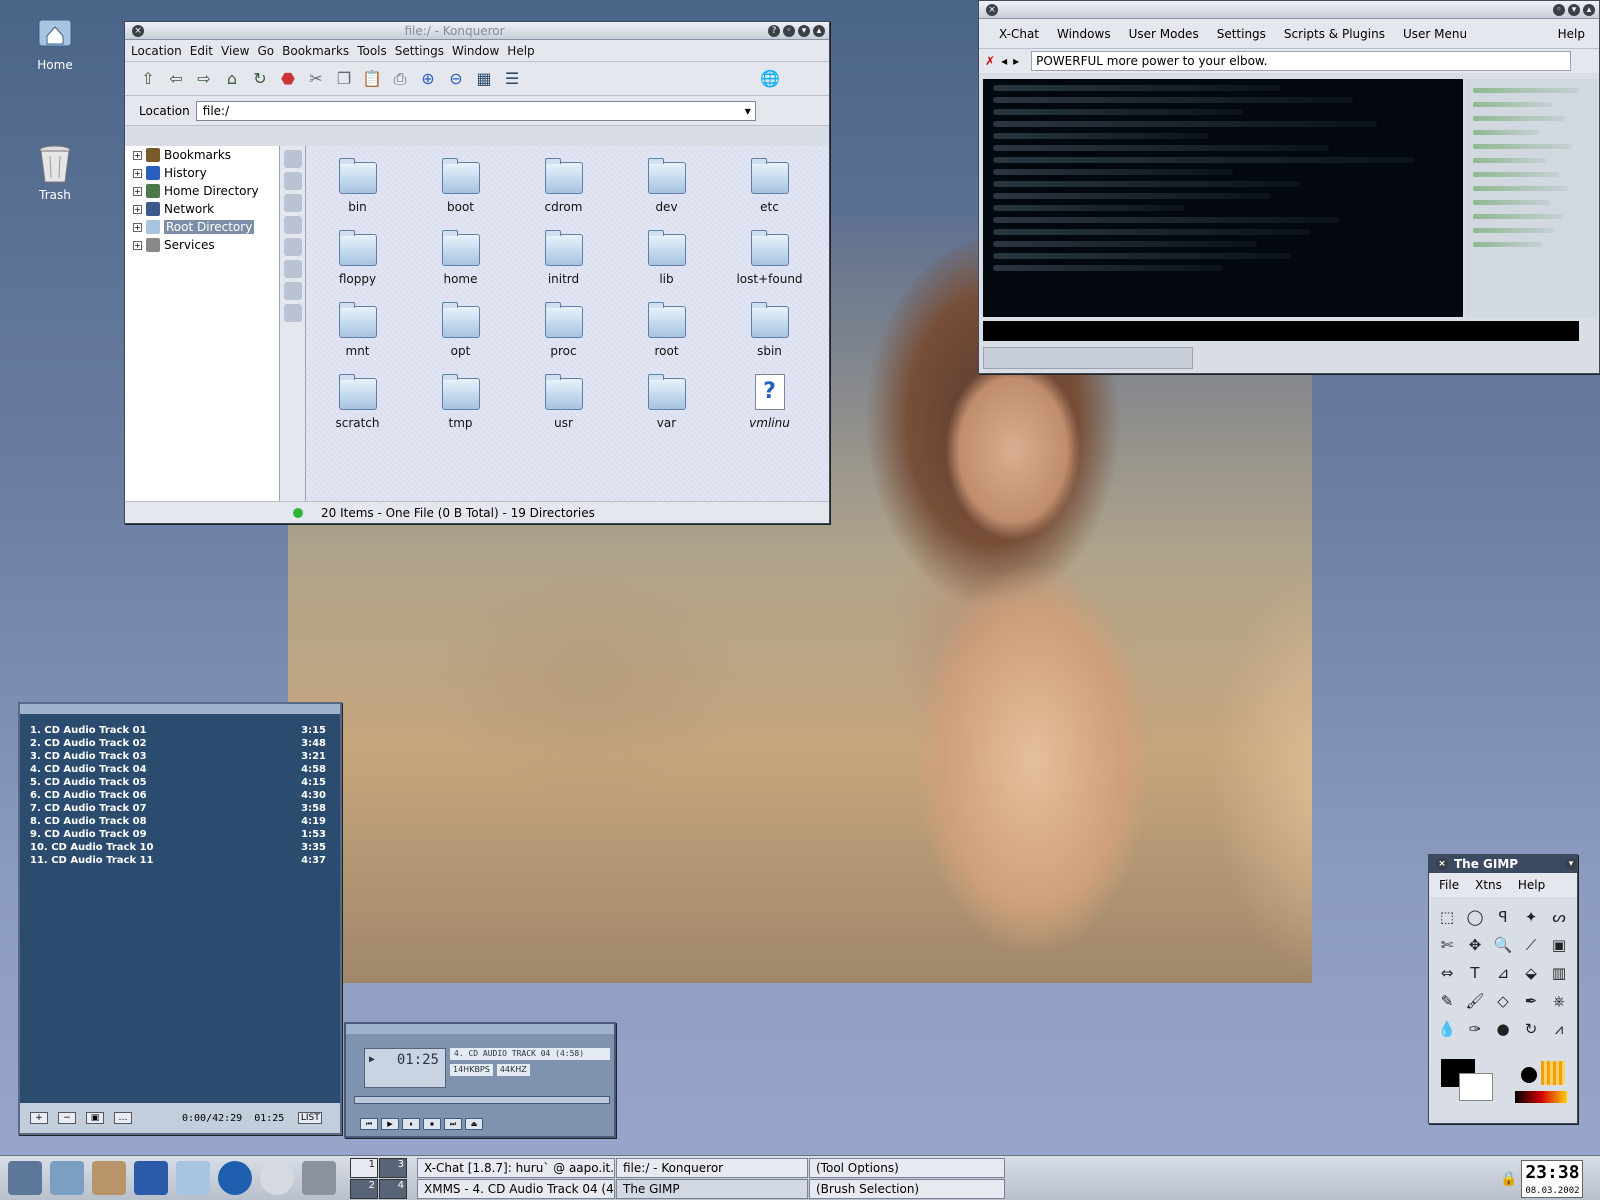 The width and height of the screenshot is (1600, 1200). What do you see at coordinates (460, 264) in the screenshot?
I see `file-item: home` at bounding box center [460, 264].